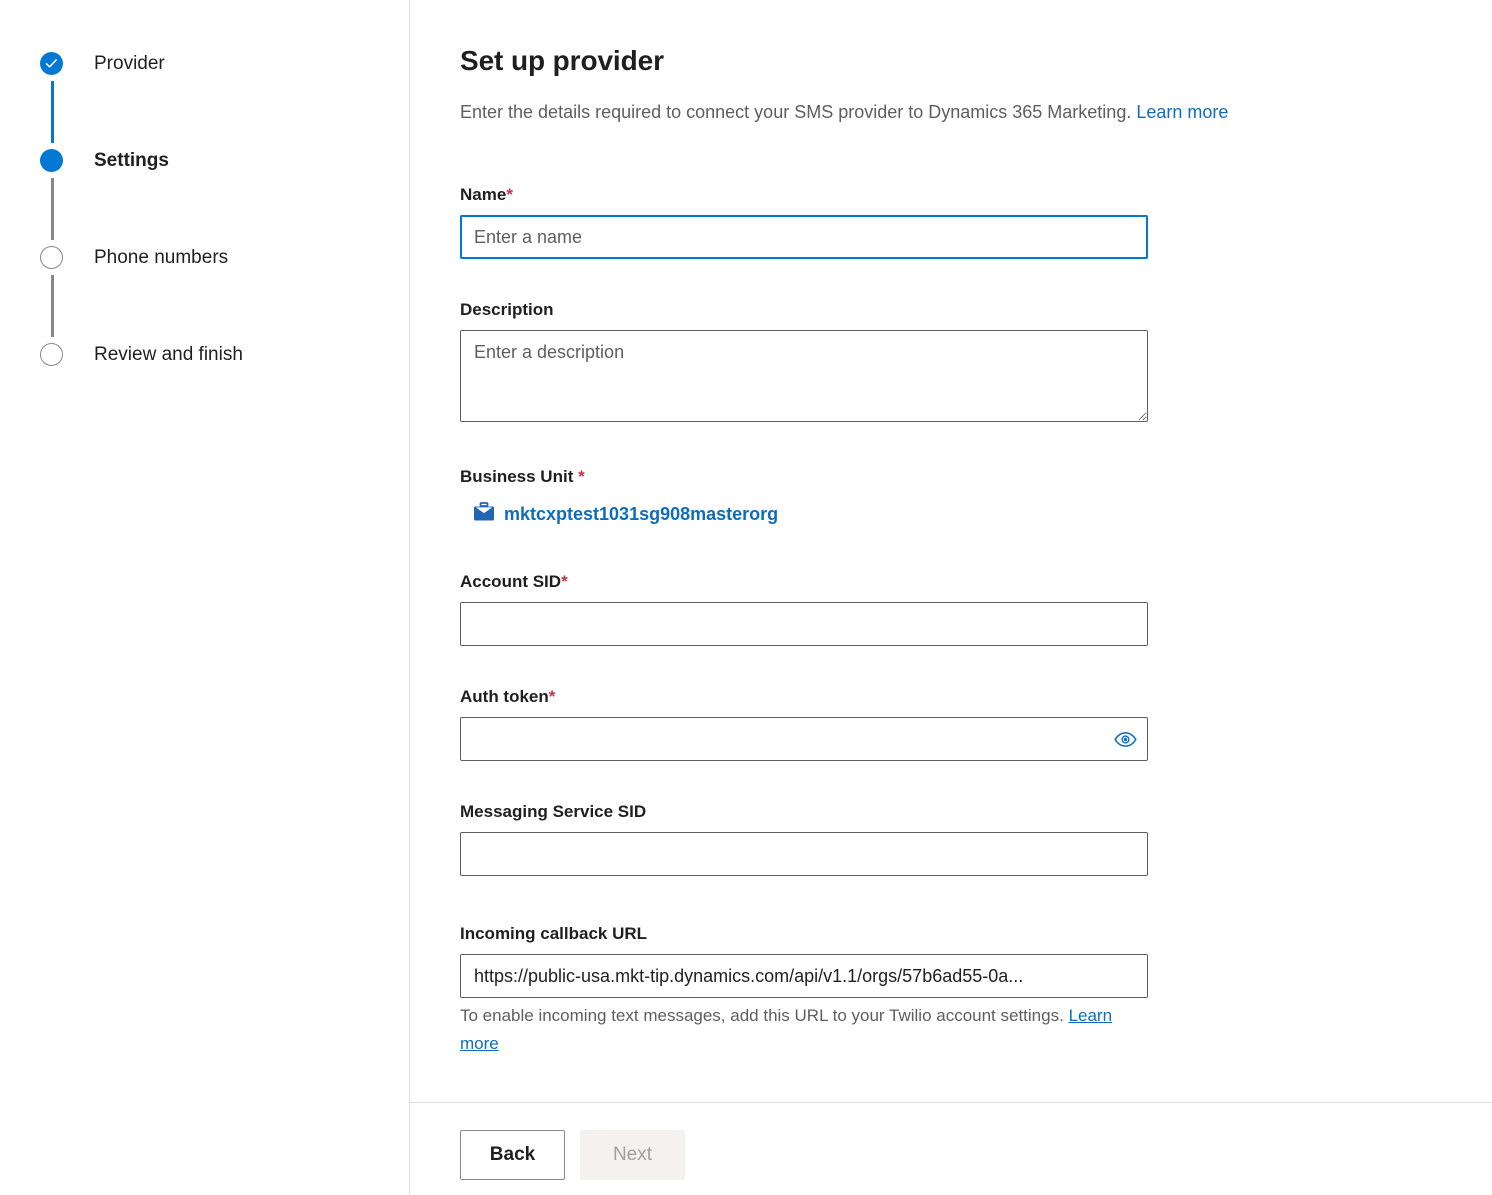  What do you see at coordinates (562, 60) in the screenshot?
I see `page-title: Set up provider` at bounding box center [562, 60].